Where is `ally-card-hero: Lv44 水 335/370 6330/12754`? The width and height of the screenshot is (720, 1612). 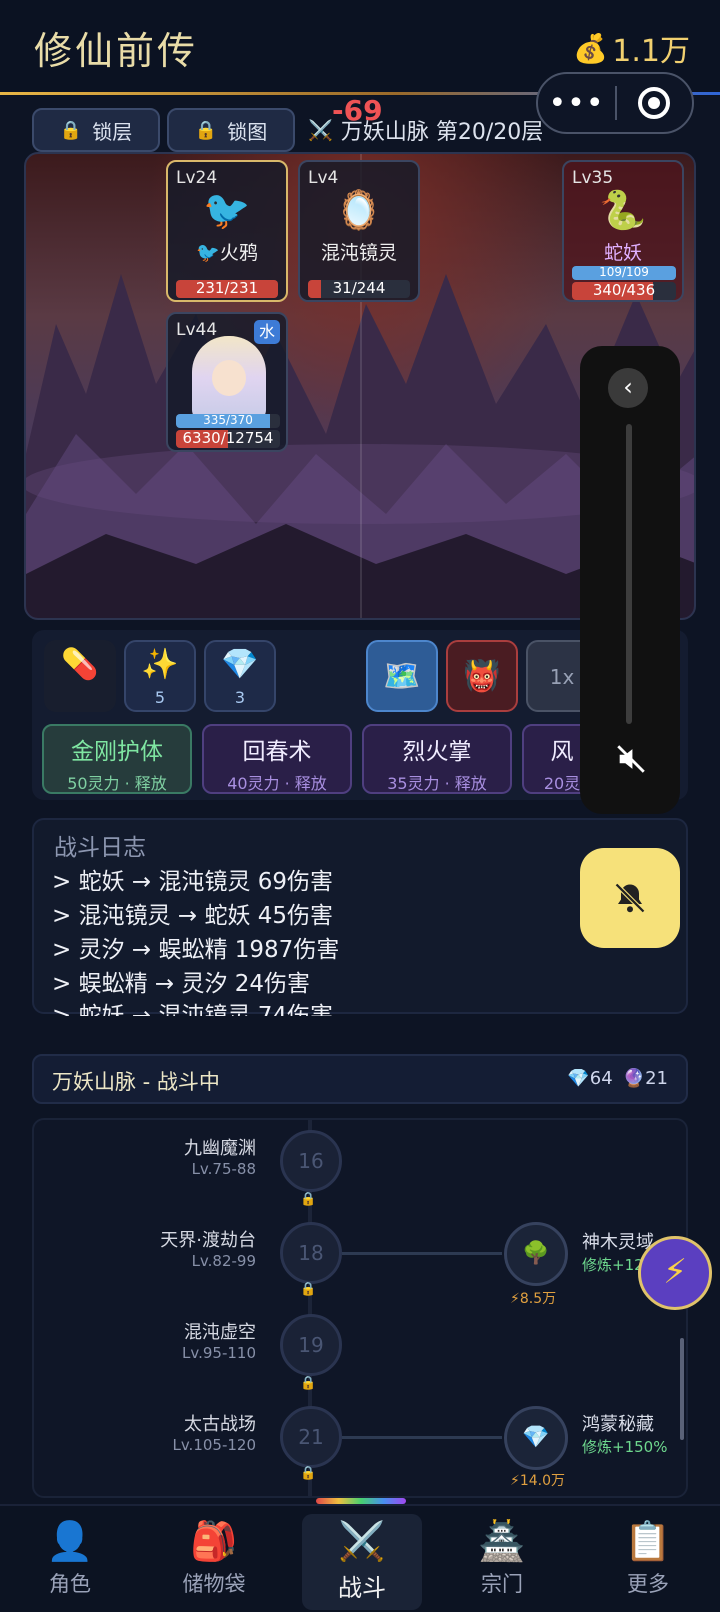
ally-card-hero: Lv44 水 335/370 6330/12754 is located at coordinates (227, 382).